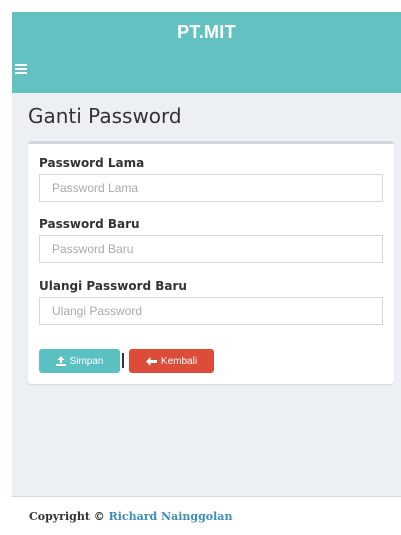  I want to click on save-button: Simpan, so click(79, 361).